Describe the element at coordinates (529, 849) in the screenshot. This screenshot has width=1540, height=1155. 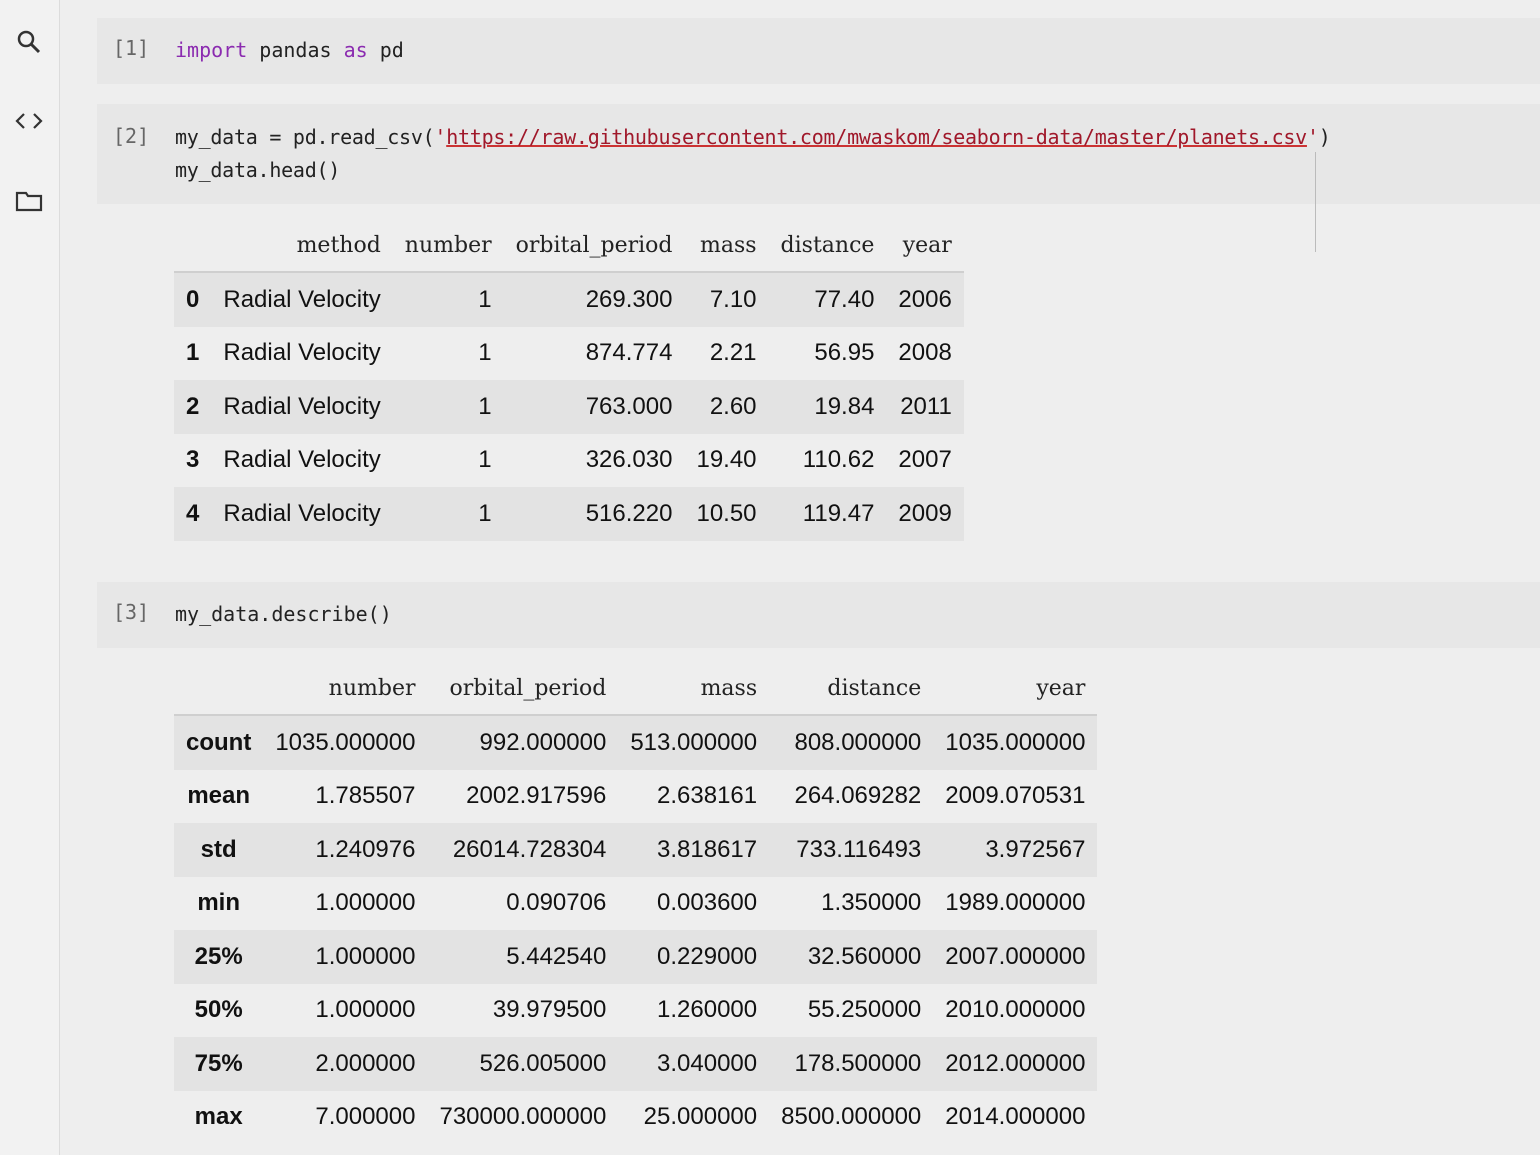
I see `table-cell: 26014.728304` at that location.